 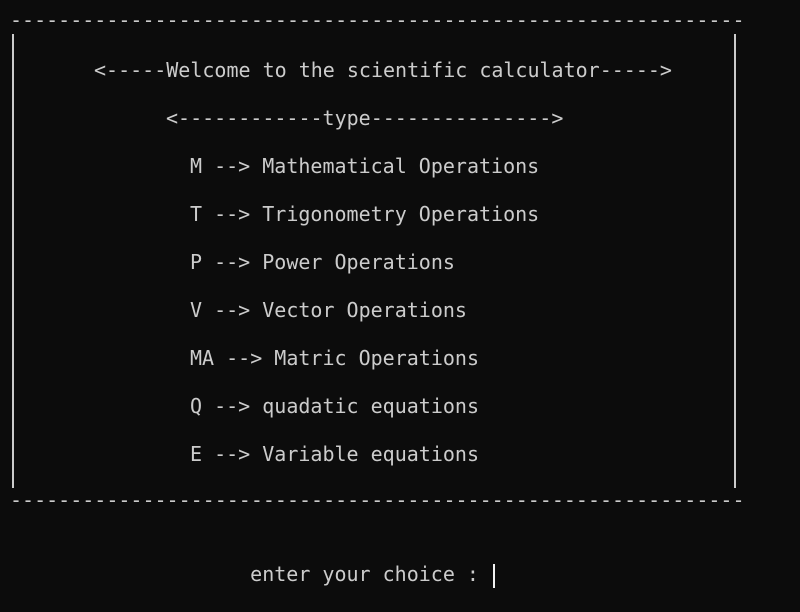 What do you see at coordinates (13, 261) in the screenshot?
I see `left-border-bar` at bounding box center [13, 261].